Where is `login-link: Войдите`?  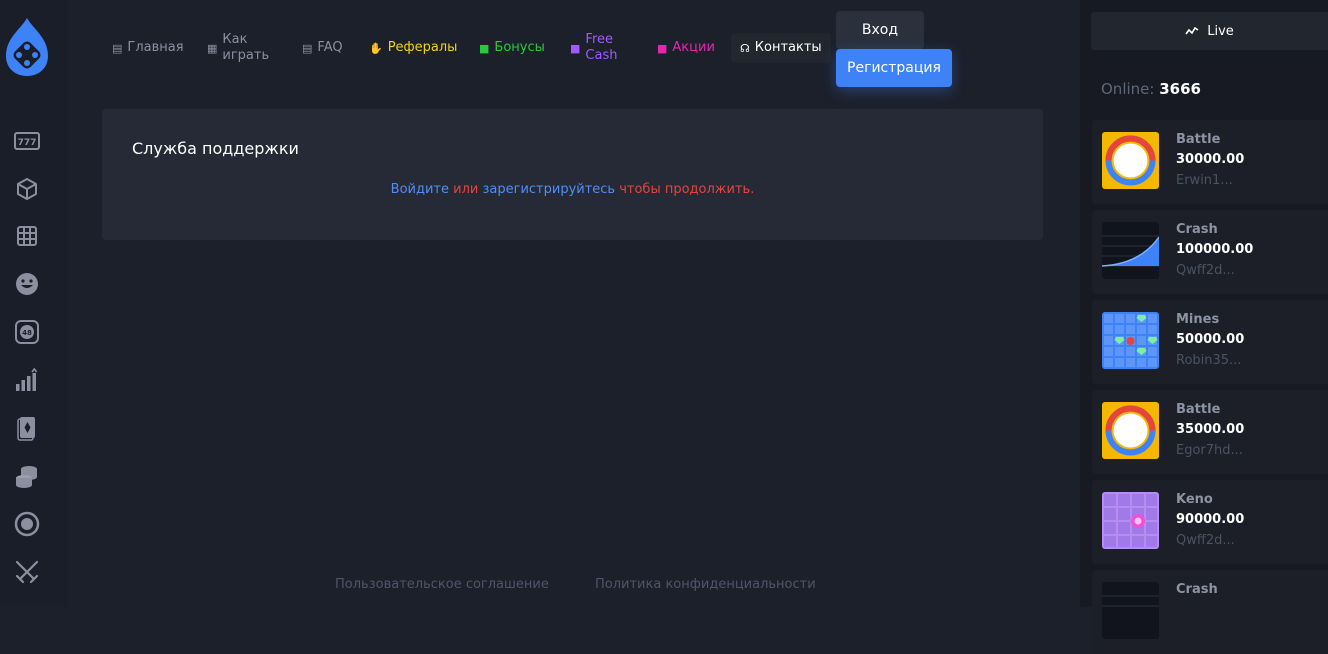 login-link: Войдите is located at coordinates (420, 189).